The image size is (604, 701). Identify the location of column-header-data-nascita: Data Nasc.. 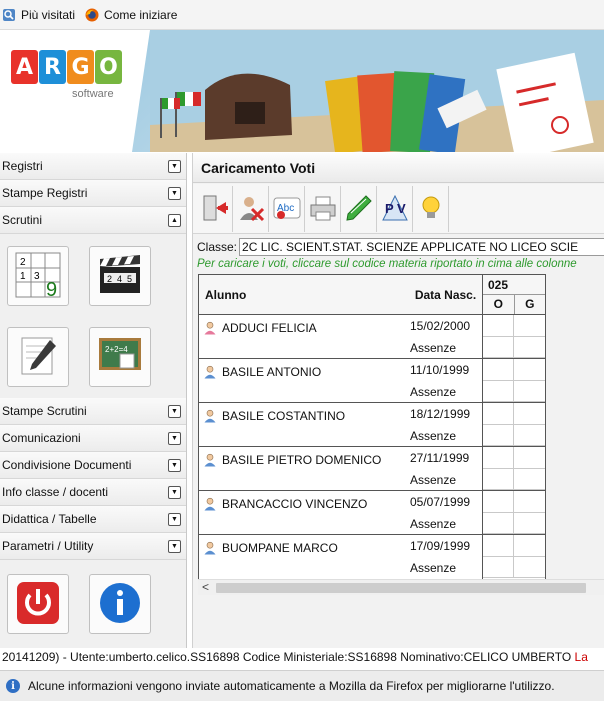
(445, 294).